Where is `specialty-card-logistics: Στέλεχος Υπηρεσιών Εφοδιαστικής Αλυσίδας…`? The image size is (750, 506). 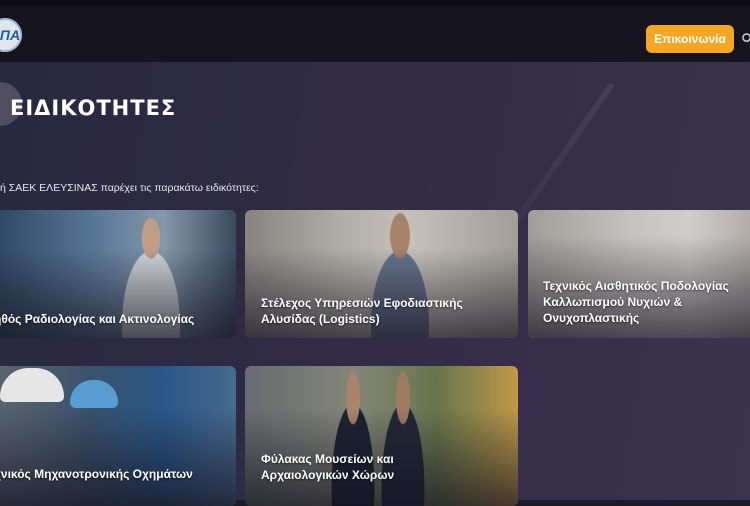
specialty-card-logistics: Στέλεχος Υπηρεσιών Εφοδιαστικής Αλυσίδας… is located at coordinates (381, 274).